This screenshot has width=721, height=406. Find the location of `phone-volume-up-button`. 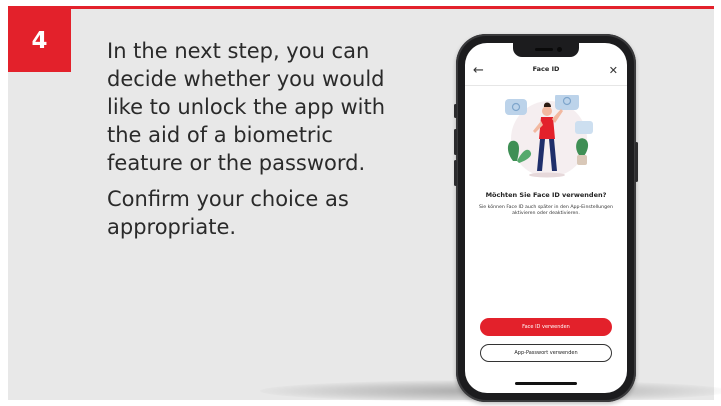

phone-volume-up-button is located at coordinates (455, 142).